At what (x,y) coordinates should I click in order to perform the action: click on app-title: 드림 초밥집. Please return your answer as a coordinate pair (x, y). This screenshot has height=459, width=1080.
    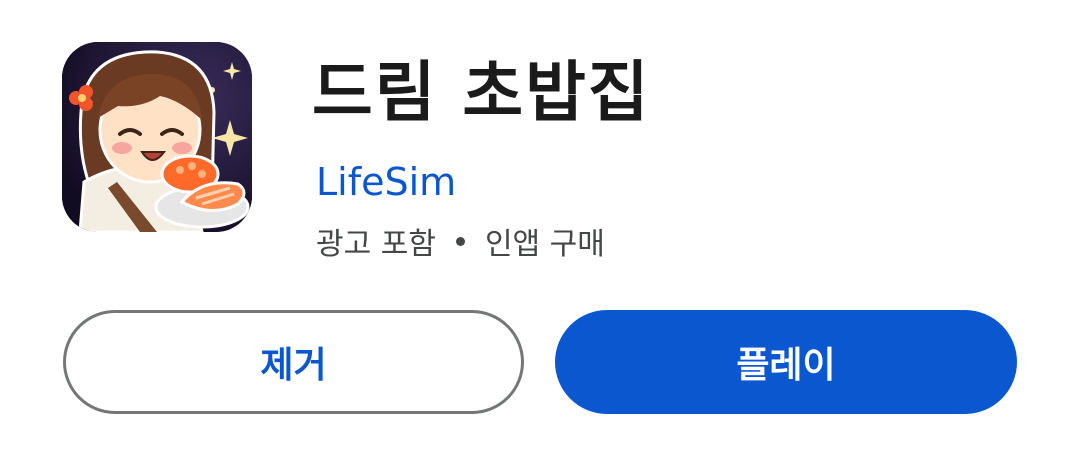
    Looking at the image, I should click on (481, 92).